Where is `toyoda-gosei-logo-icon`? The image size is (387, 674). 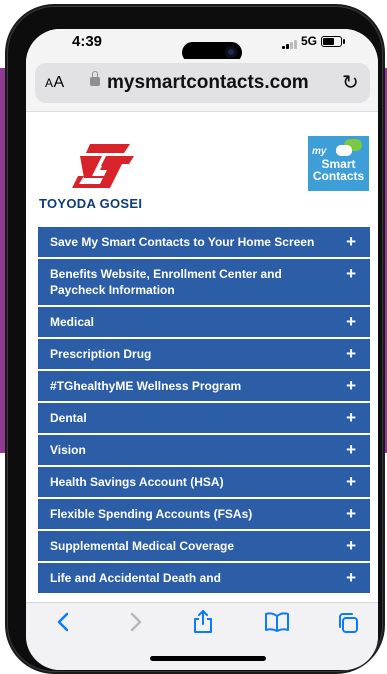
toyoda-gosei-logo-icon is located at coordinates (103, 166).